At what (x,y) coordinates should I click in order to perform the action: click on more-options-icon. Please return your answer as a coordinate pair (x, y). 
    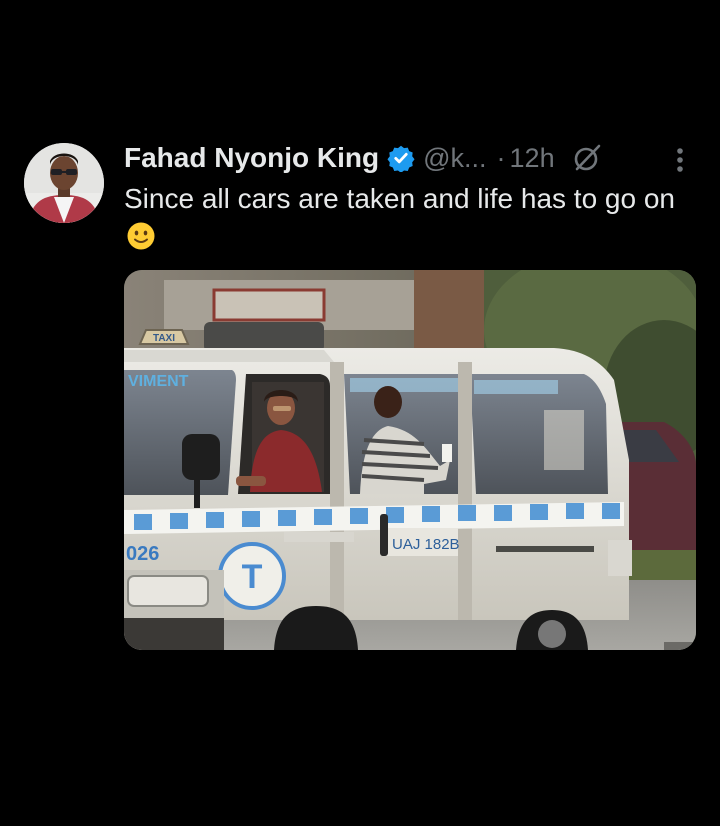
    Looking at the image, I should click on (680, 160).